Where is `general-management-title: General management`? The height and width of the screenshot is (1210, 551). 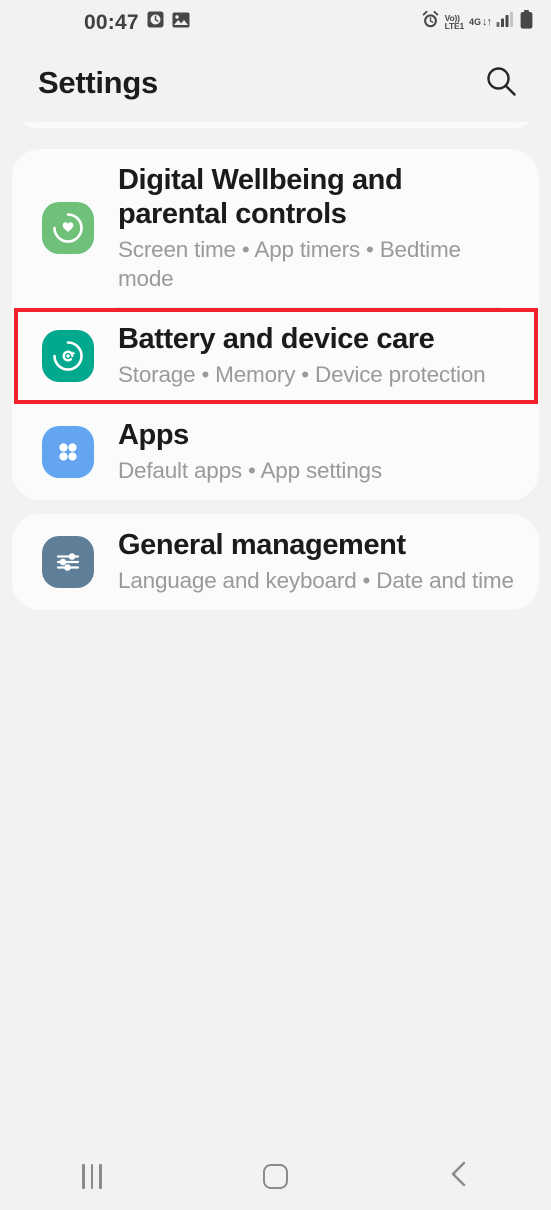 general-management-title: General management is located at coordinates (262, 545).